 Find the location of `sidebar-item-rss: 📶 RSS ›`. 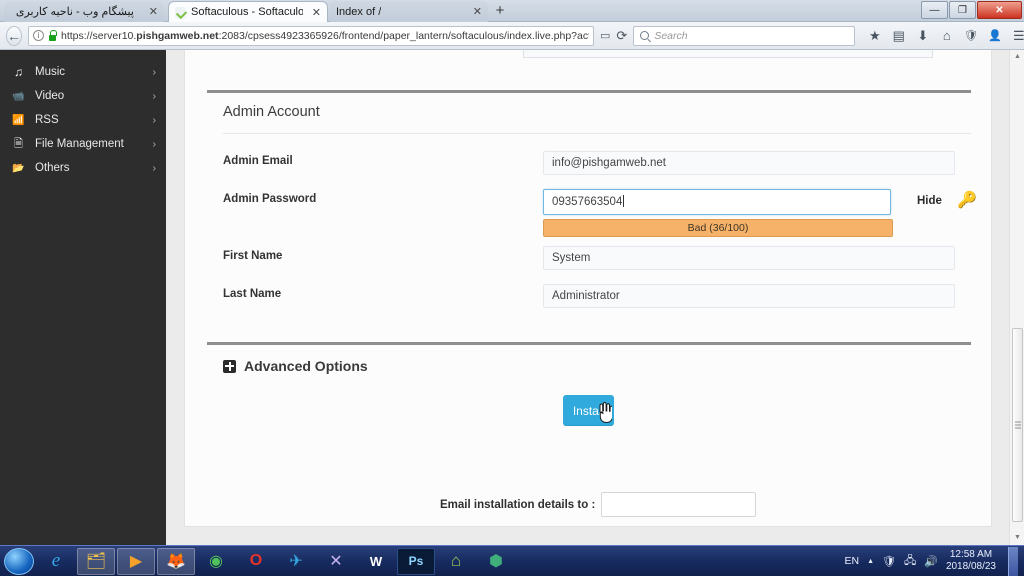

sidebar-item-rss: 📶 RSS › is located at coordinates (83, 120).